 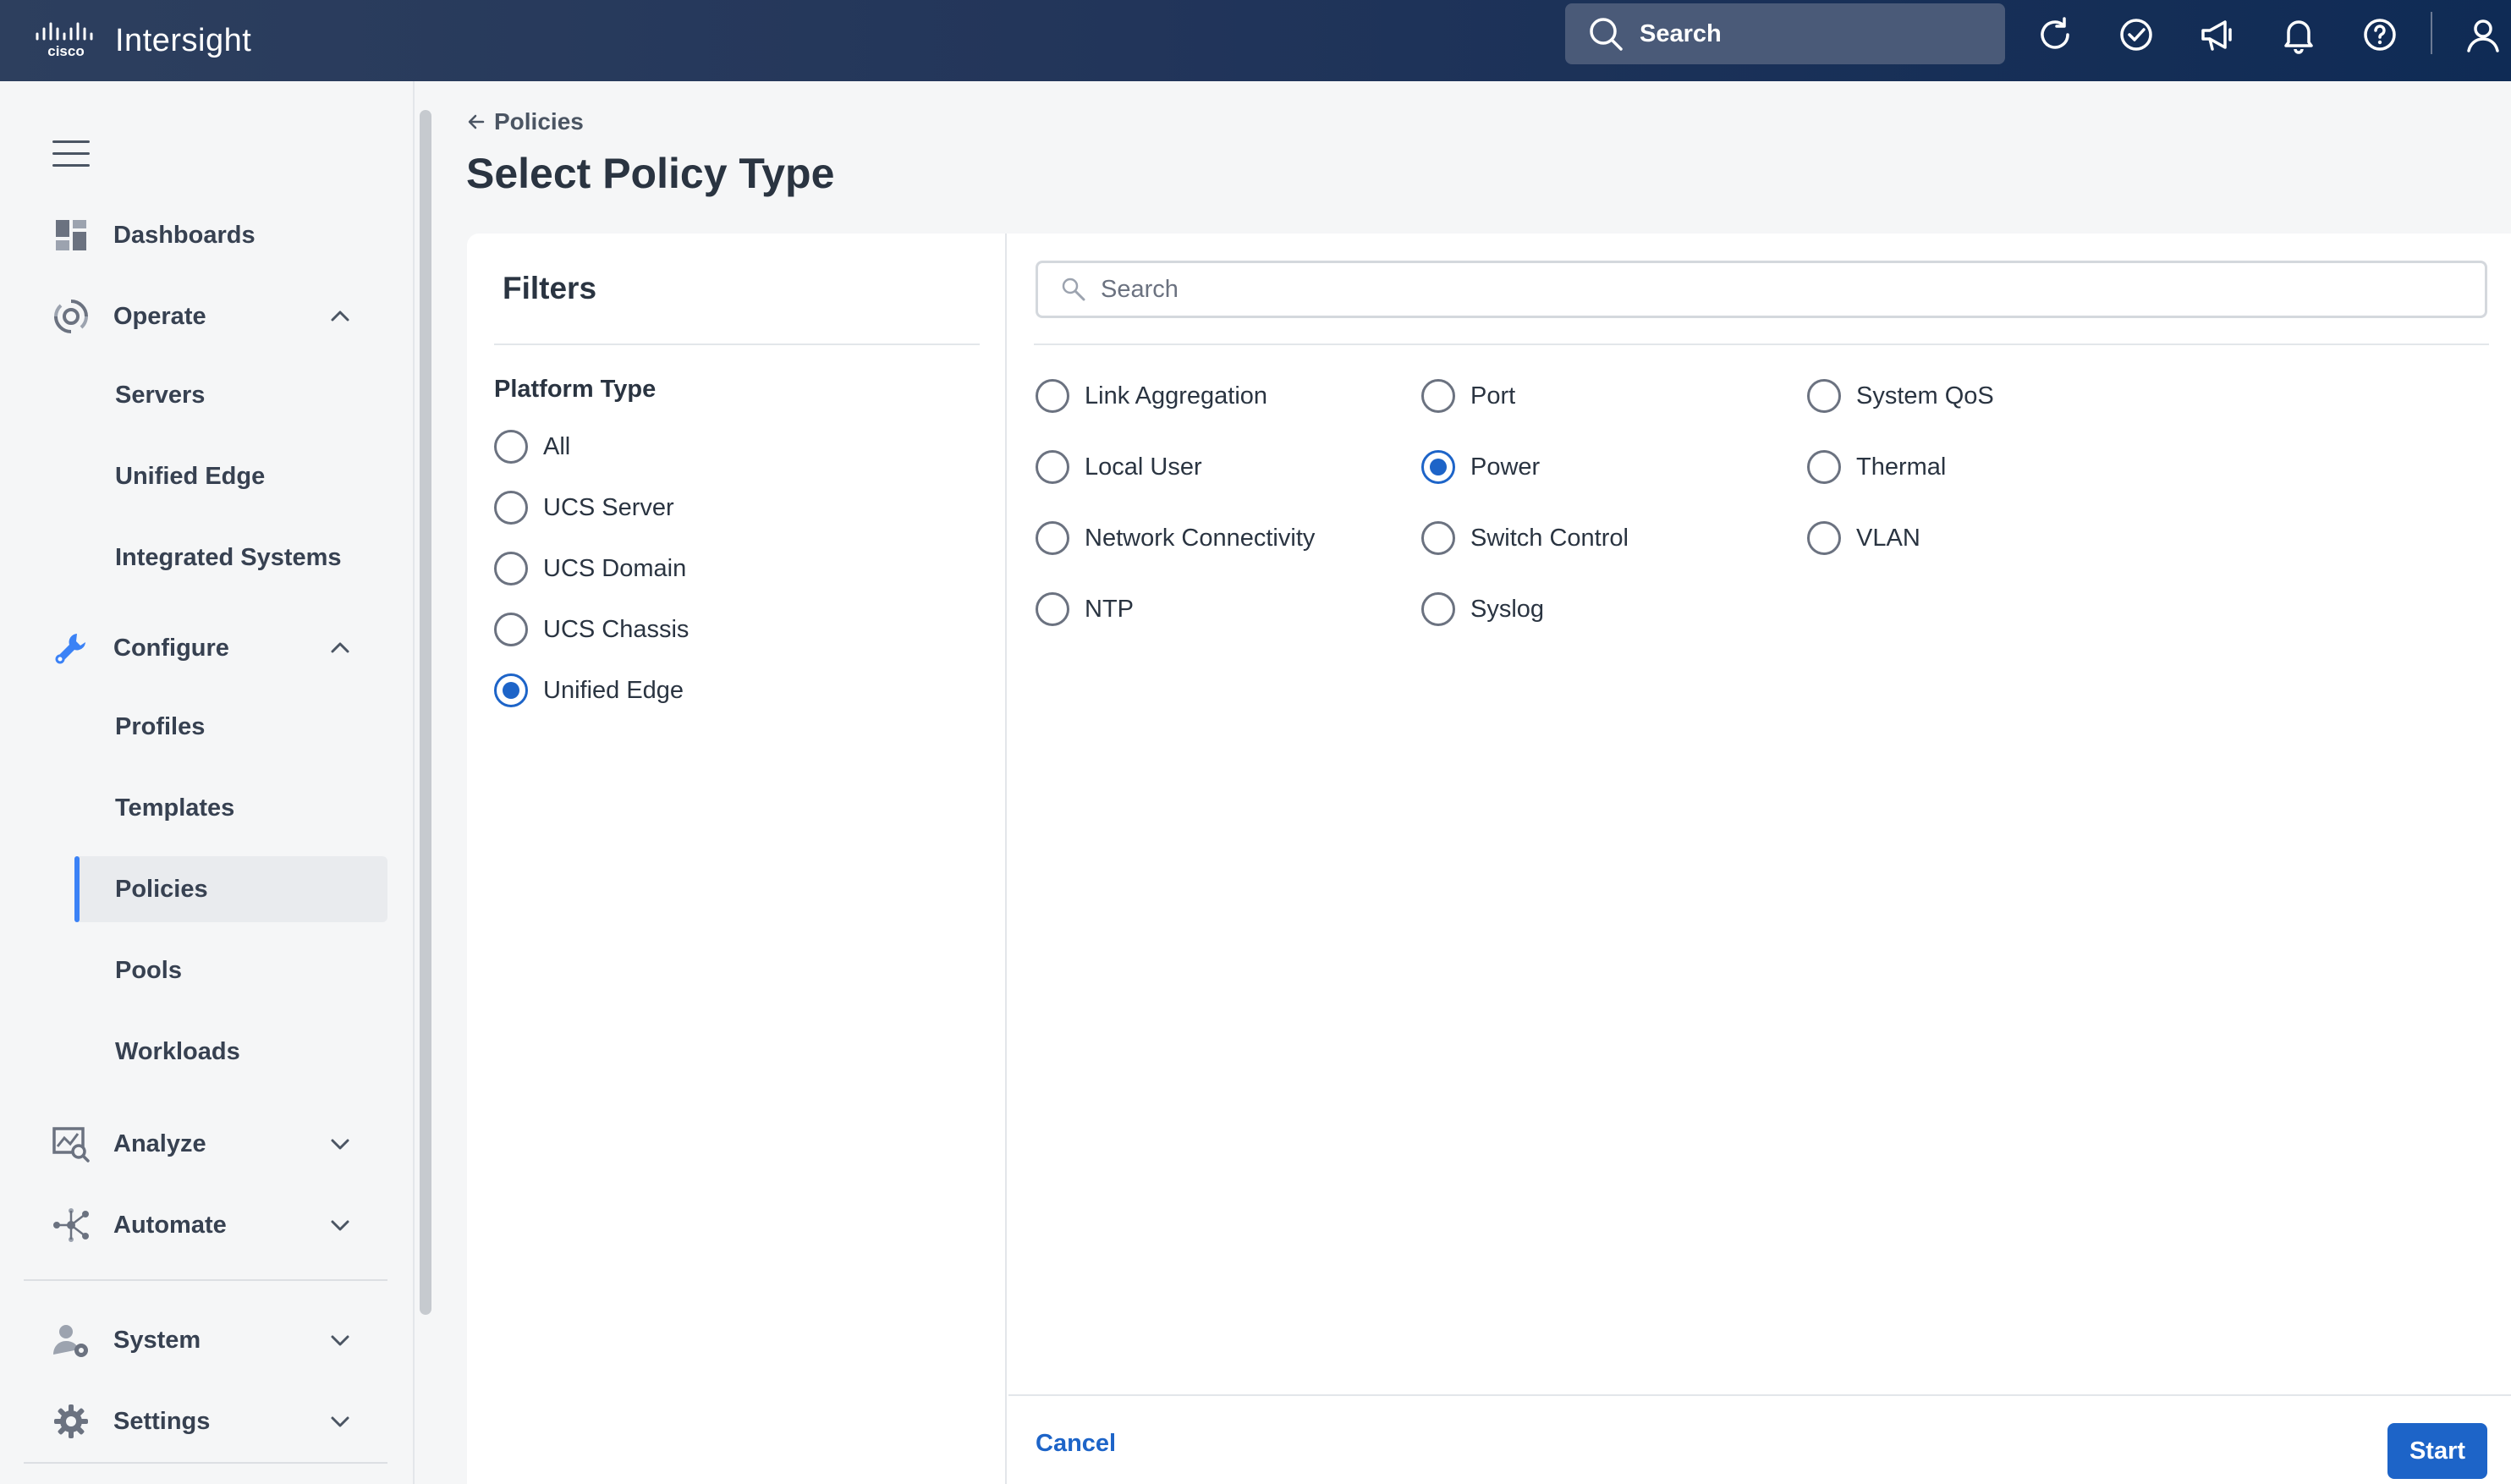 What do you see at coordinates (231, 395) in the screenshot?
I see `nav-servers: Servers` at bounding box center [231, 395].